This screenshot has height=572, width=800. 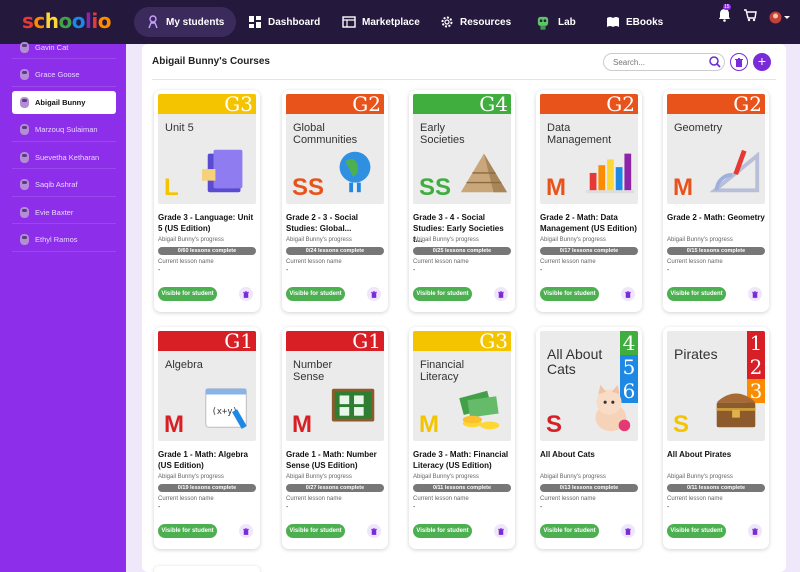 What do you see at coordinates (462, 149) in the screenshot?
I see `course-thumbnail: G4 Early Societies SS` at bounding box center [462, 149].